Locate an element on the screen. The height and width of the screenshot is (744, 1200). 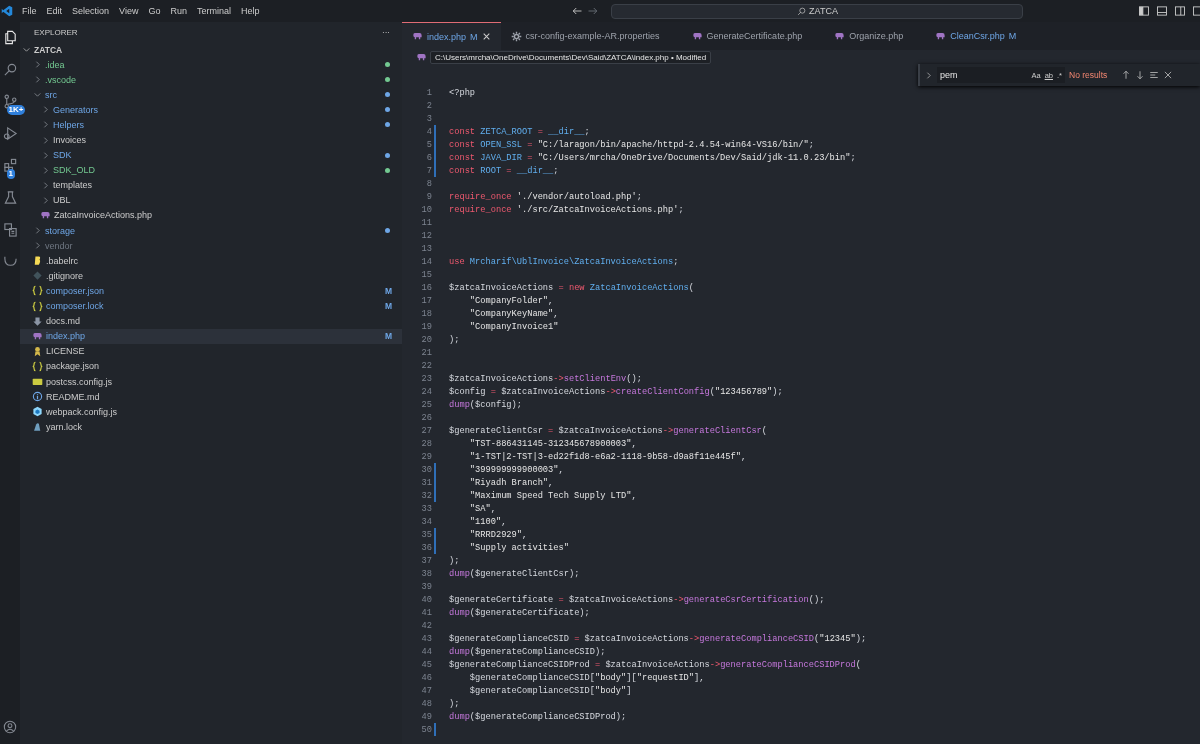
code-line: const ROOT = __dir__; is located at coordinates (504, 170).